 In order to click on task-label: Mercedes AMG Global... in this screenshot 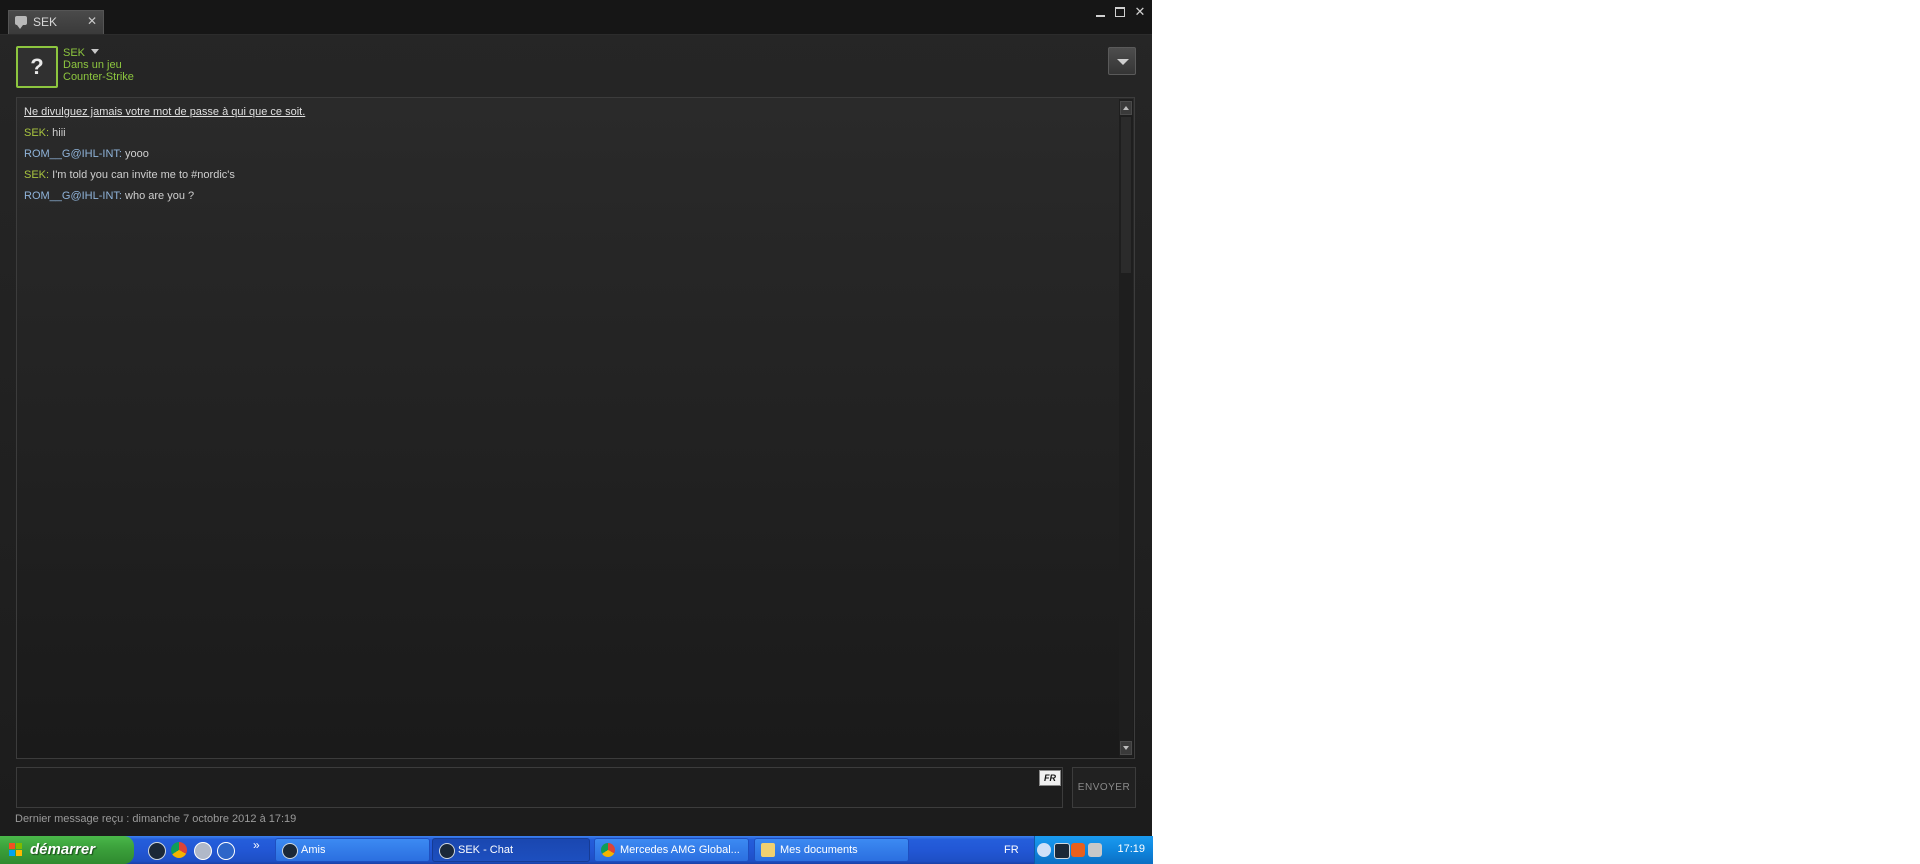, I will do `click(680, 850)`.